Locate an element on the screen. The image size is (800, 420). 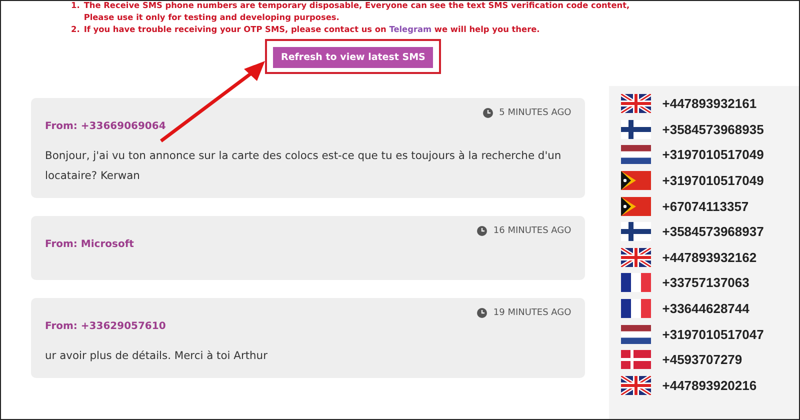
phone-number-link: +4593707279 is located at coordinates (702, 360).